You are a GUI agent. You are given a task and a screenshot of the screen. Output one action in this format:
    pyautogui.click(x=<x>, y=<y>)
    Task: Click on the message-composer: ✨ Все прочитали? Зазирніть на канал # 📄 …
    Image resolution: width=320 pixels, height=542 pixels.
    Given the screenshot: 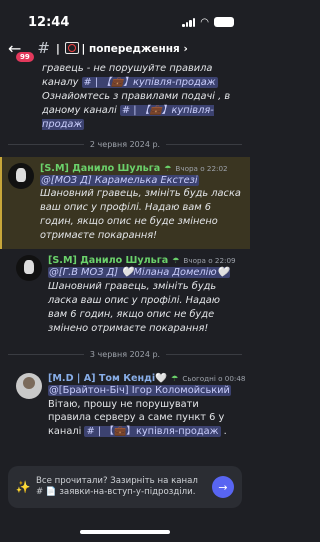 What is the action you would take?
    pyautogui.click(x=125, y=487)
    